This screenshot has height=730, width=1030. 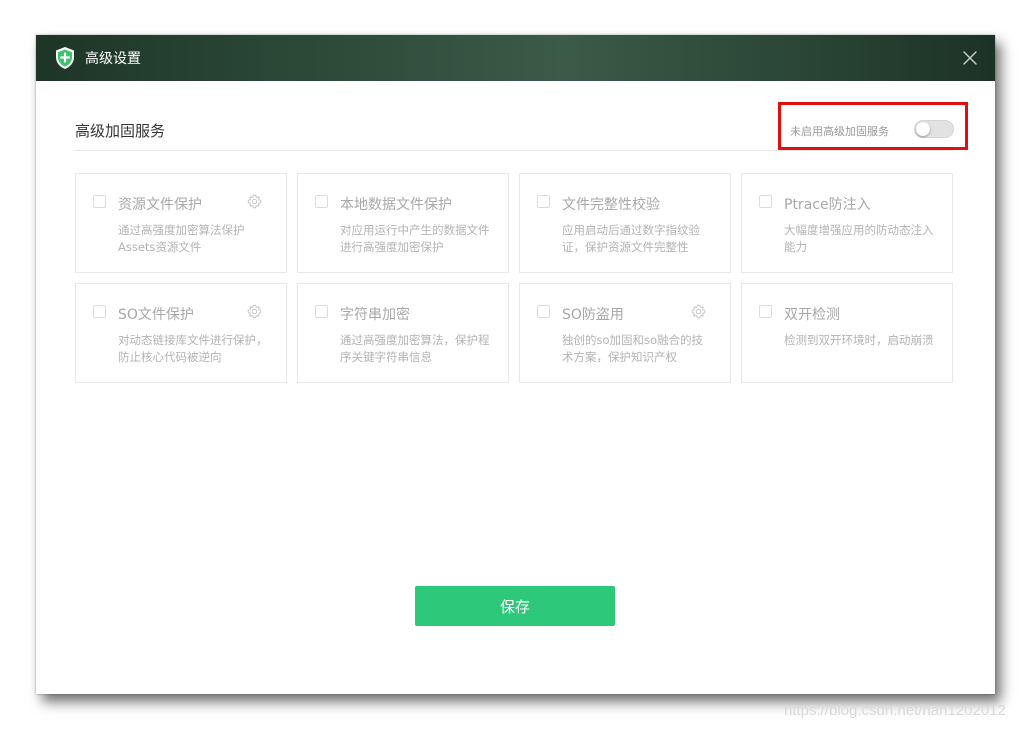 I want to click on card-title: Ptrace防注入, so click(x=827, y=205).